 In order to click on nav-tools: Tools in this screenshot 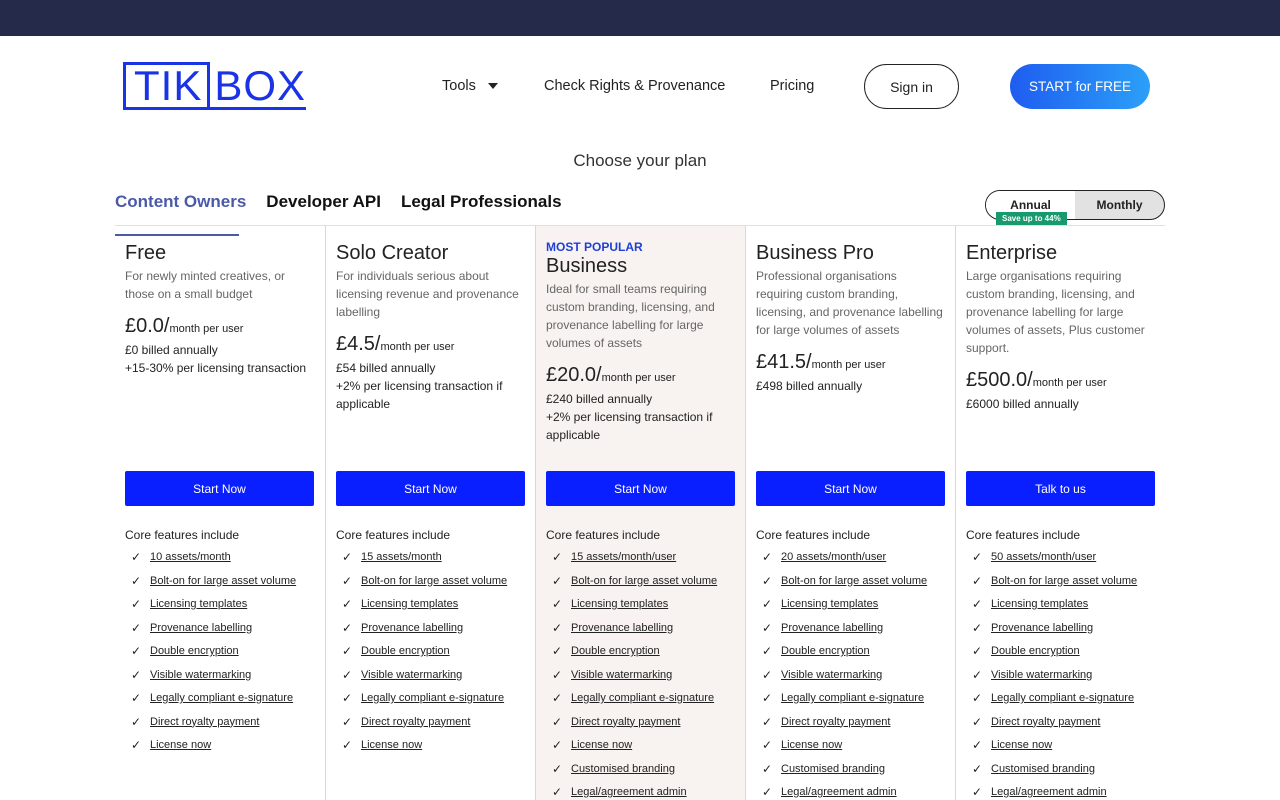, I will do `click(470, 86)`.